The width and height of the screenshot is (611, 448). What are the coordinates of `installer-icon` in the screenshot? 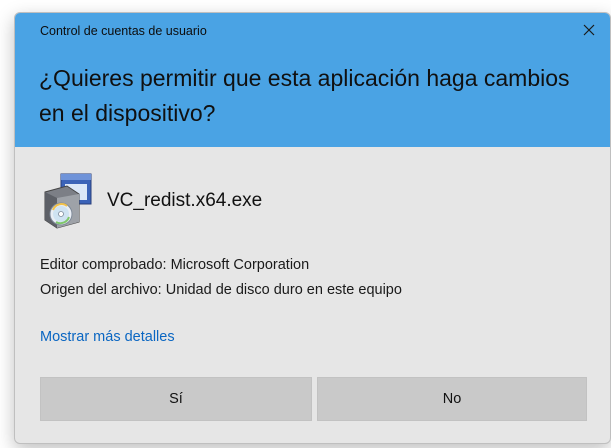 It's located at (68, 201).